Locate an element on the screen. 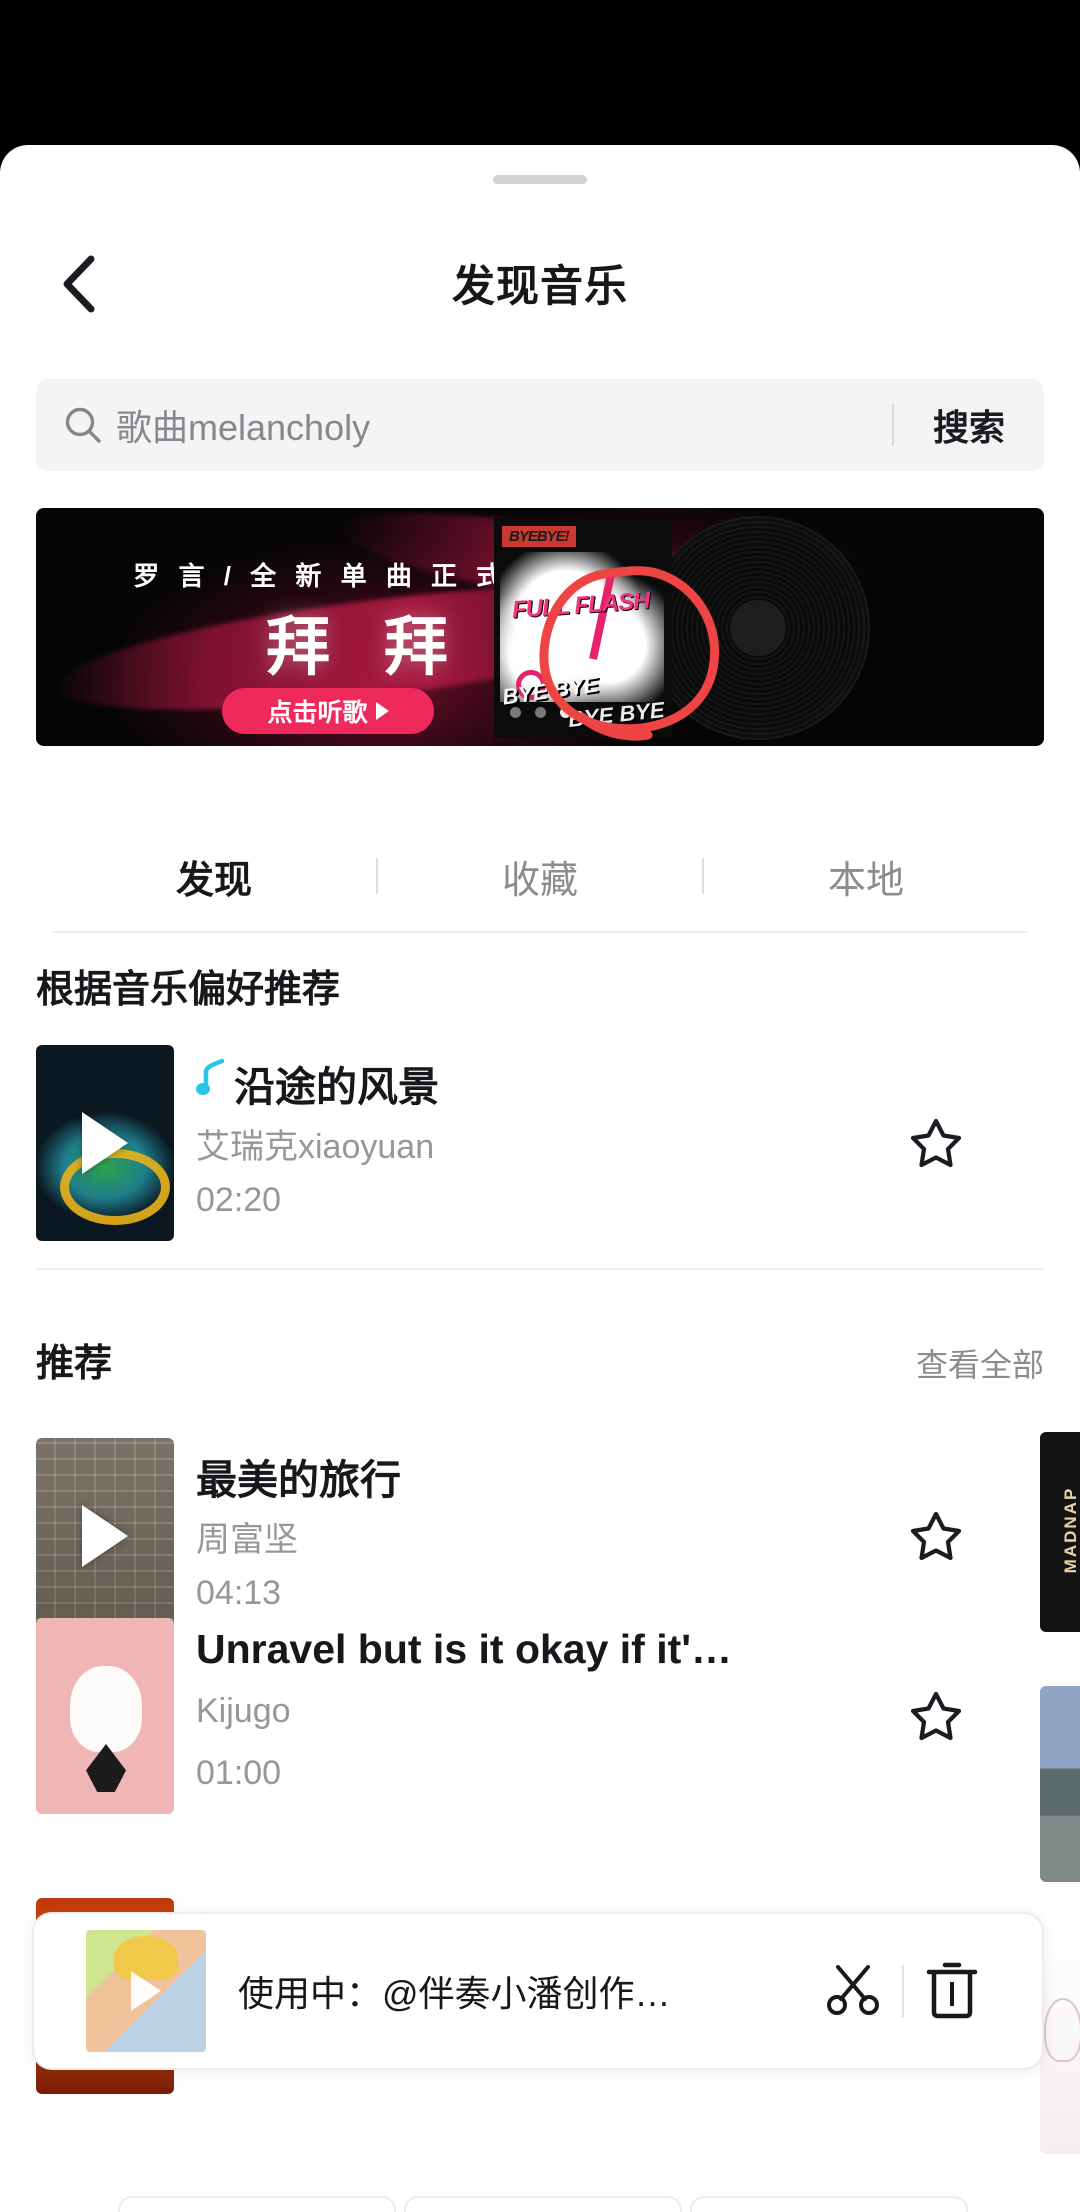 The width and height of the screenshot is (1080, 2212). carousel-dot-active is located at coordinates (565, 712).